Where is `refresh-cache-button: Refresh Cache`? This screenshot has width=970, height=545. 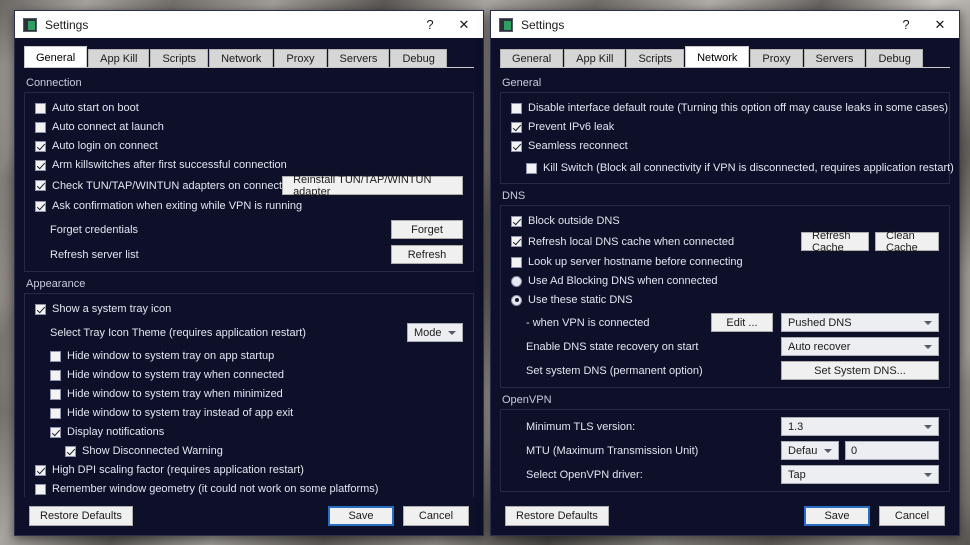 refresh-cache-button: Refresh Cache is located at coordinates (835, 242).